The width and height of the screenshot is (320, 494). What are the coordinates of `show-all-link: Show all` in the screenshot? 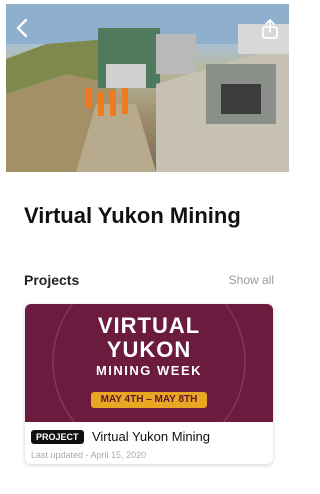 It's located at (251, 280).